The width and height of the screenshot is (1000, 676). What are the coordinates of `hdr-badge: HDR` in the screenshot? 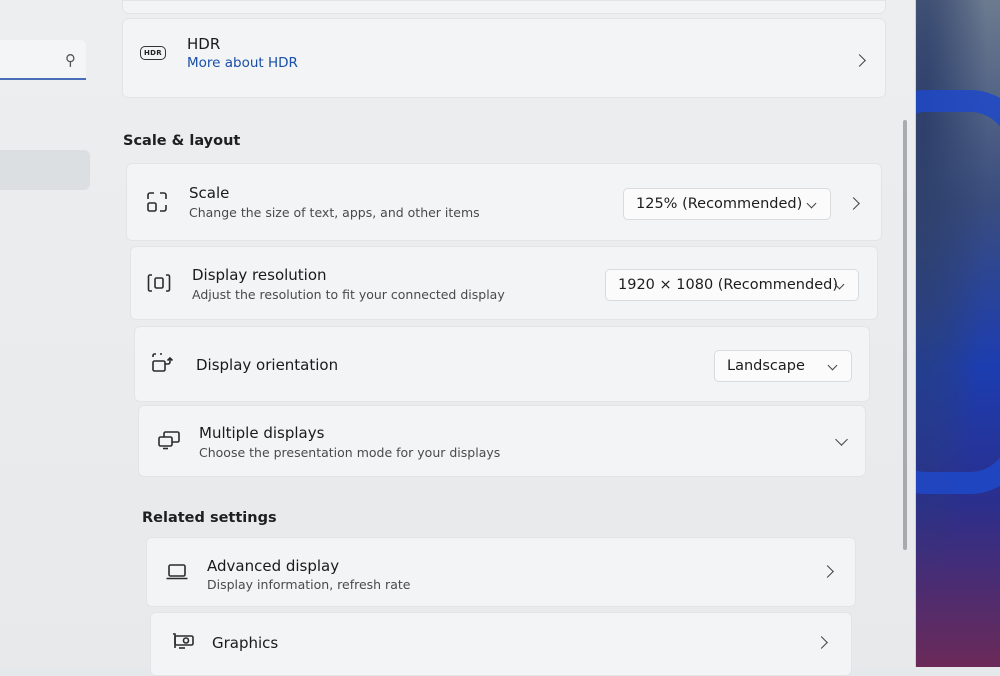 It's located at (153, 53).